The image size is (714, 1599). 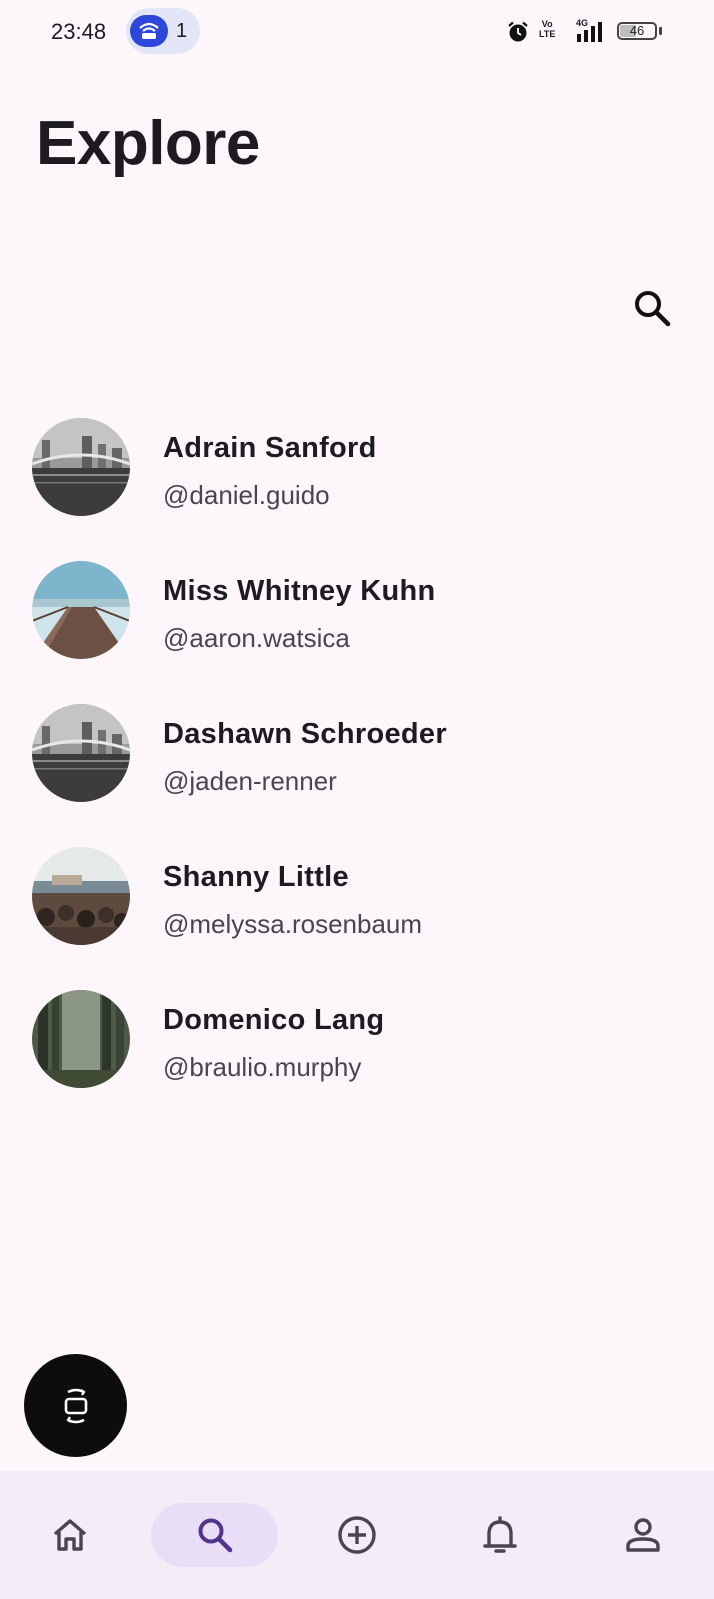 What do you see at coordinates (547, 29) in the screenshot?
I see `volte-icon: Vo LTE` at bounding box center [547, 29].